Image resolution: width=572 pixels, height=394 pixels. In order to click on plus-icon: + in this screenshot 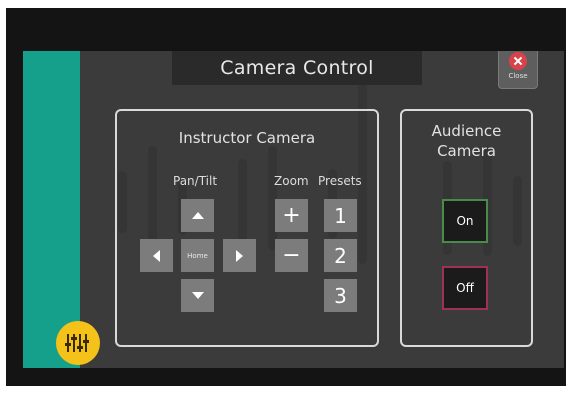, I will do `click(291, 215)`.